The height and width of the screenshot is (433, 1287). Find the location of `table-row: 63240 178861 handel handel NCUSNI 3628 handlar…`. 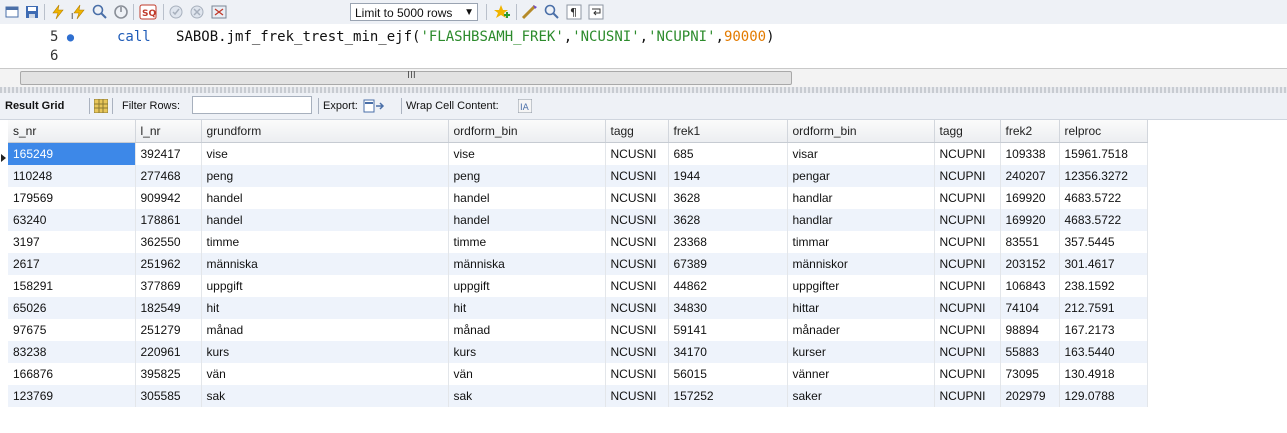

table-row: 63240 178861 handel handel NCUSNI 3628 handlar… is located at coordinates (578, 220).